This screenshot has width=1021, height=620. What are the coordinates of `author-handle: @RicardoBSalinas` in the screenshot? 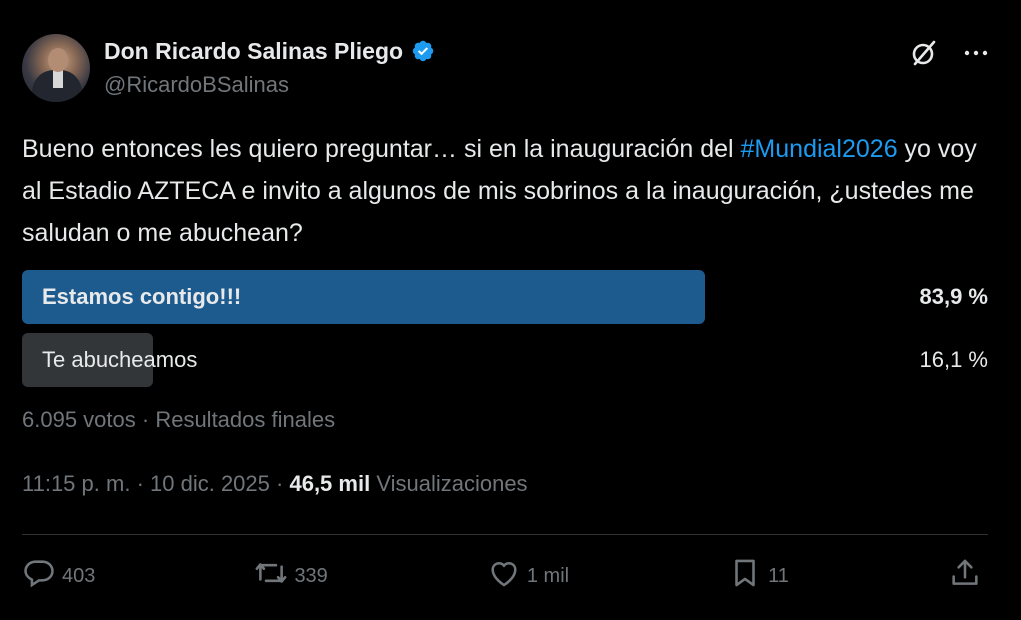 It's located at (196, 85).